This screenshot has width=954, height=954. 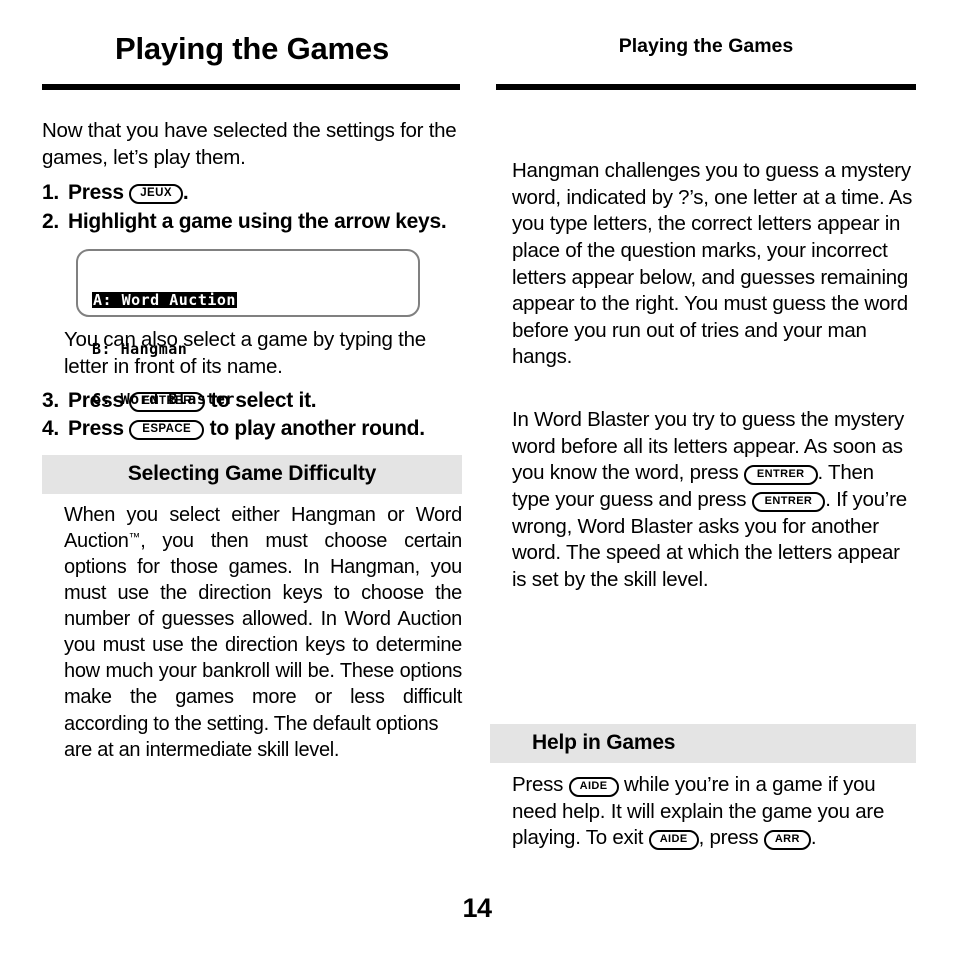 What do you see at coordinates (50, 429) in the screenshot?
I see `step-4-number: 4.` at bounding box center [50, 429].